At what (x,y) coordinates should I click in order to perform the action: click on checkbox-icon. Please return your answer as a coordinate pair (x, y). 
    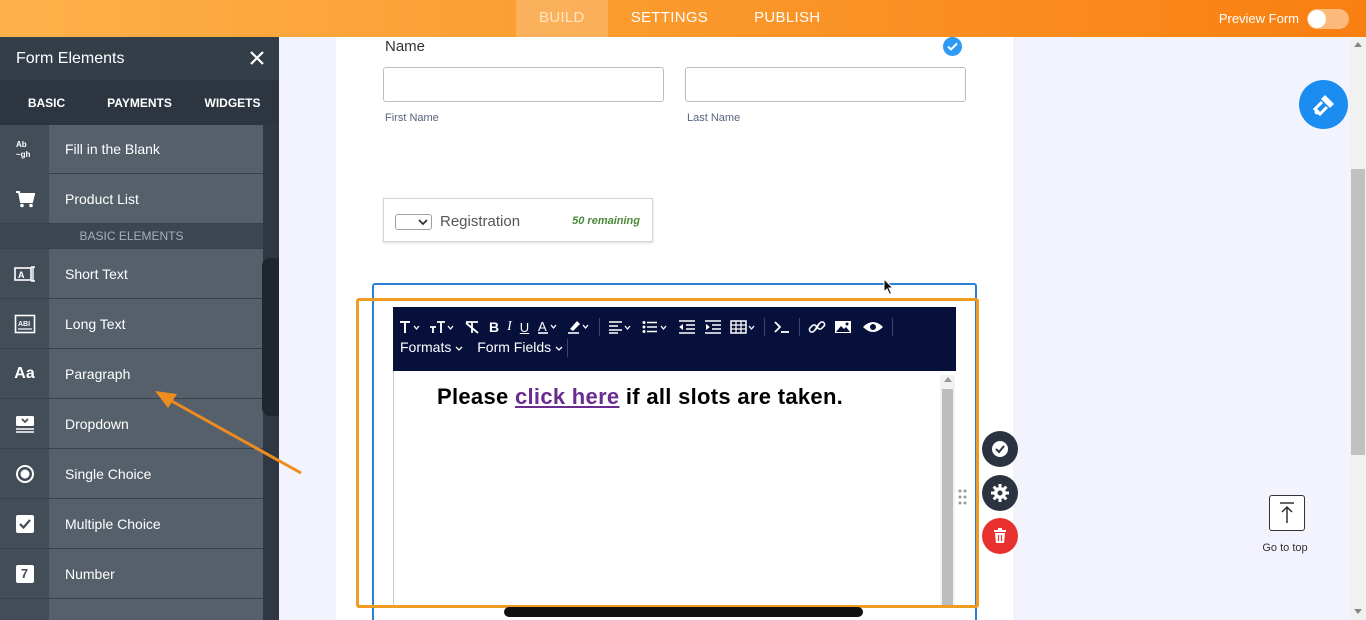
    Looking at the image, I should click on (24, 523).